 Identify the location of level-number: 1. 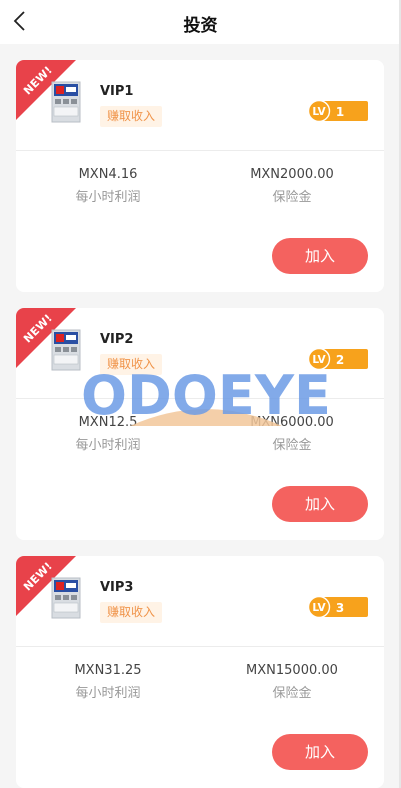
(340, 112).